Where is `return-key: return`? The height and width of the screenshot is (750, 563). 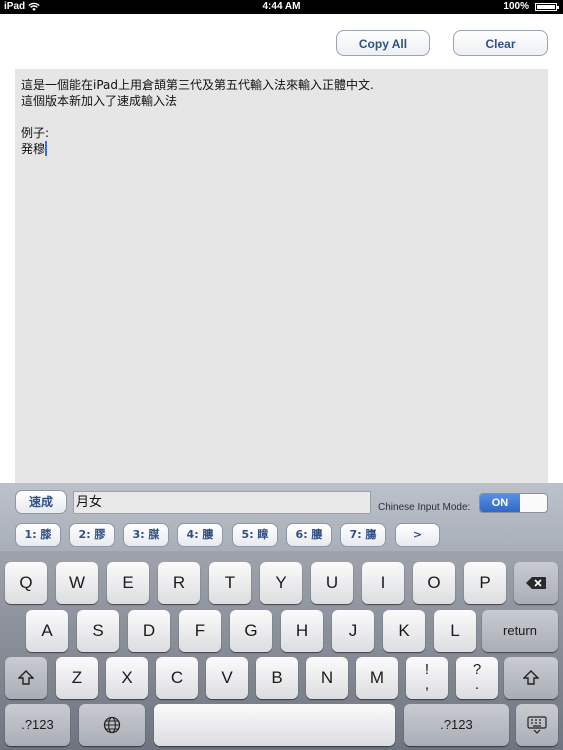 return-key: return is located at coordinates (520, 631).